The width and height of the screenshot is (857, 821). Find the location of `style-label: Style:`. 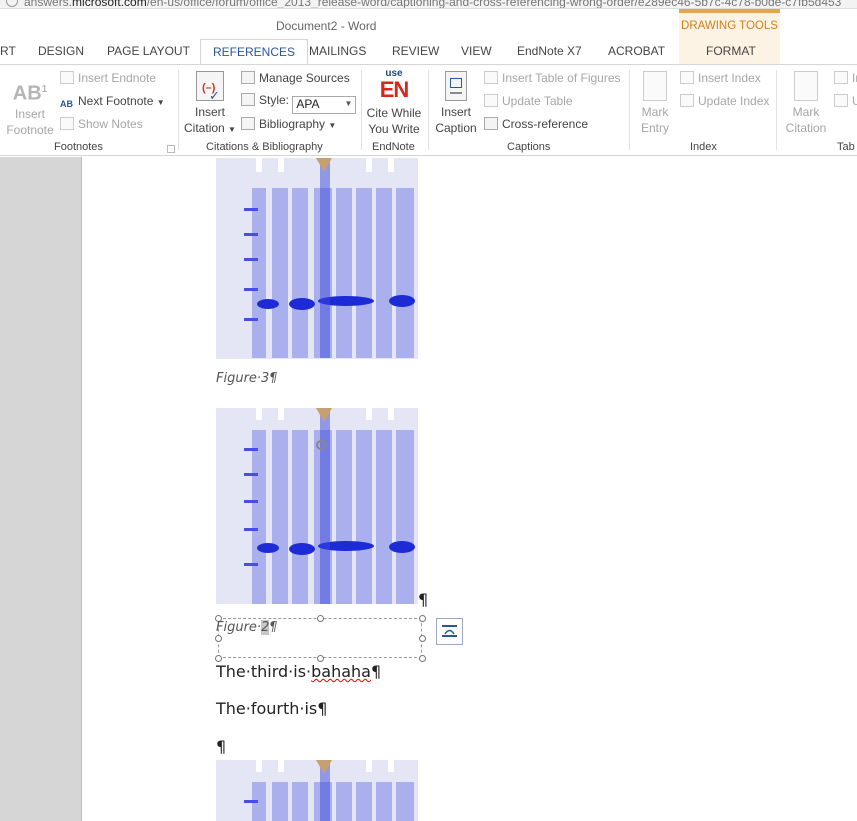

style-label: Style: is located at coordinates (274, 100).